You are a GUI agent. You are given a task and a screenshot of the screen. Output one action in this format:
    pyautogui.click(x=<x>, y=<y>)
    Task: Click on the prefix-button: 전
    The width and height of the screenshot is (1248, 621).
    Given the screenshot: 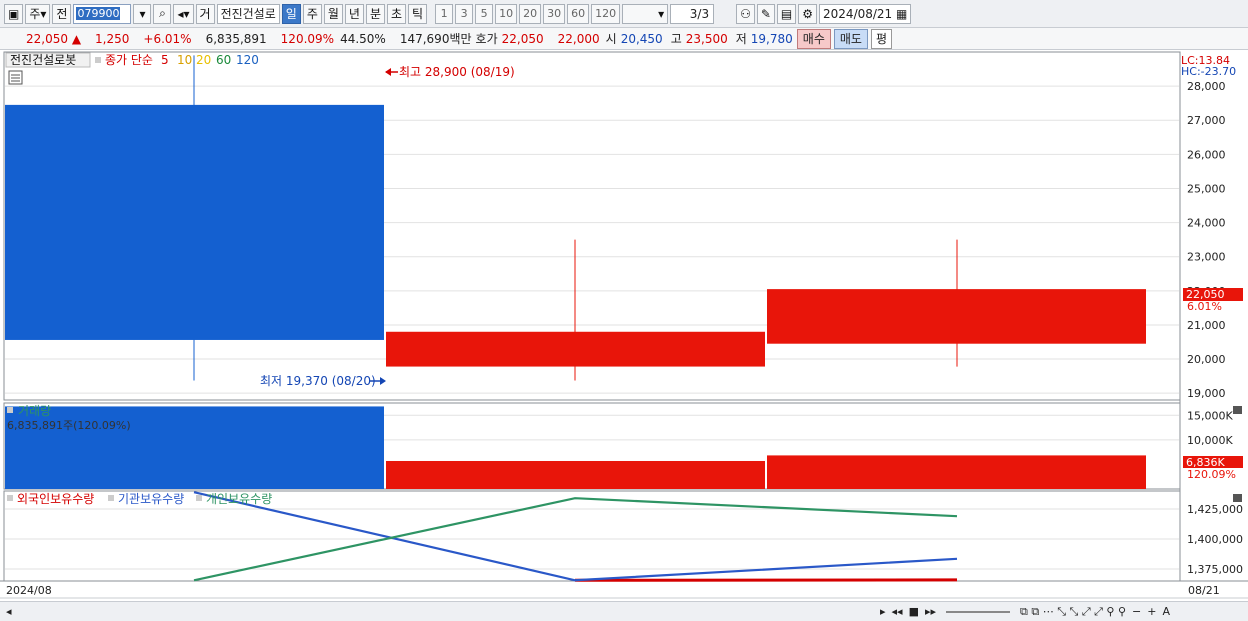 What is the action you would take?
    pyautogui.click(x=62, y=13)
    